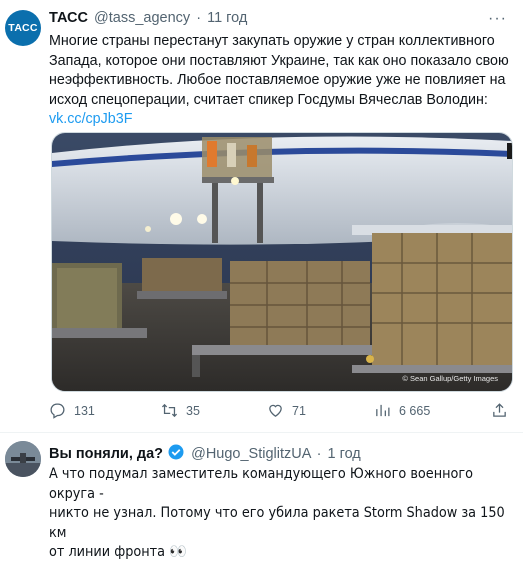 This screenshot has height=563, width=523. Describe the element at coordinates (193, 410) in the screenshot. I see `retweet-count: 35` at that location.